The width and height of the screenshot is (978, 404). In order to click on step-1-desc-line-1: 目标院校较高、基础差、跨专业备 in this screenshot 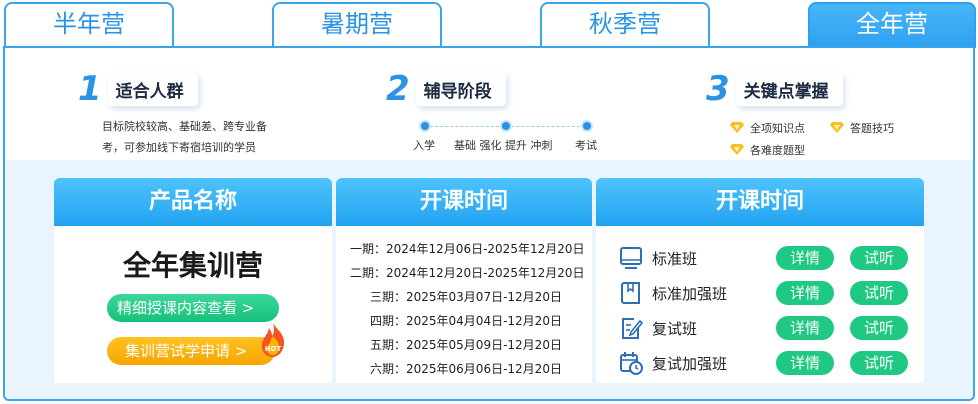, I will do `click(184, 126)`.